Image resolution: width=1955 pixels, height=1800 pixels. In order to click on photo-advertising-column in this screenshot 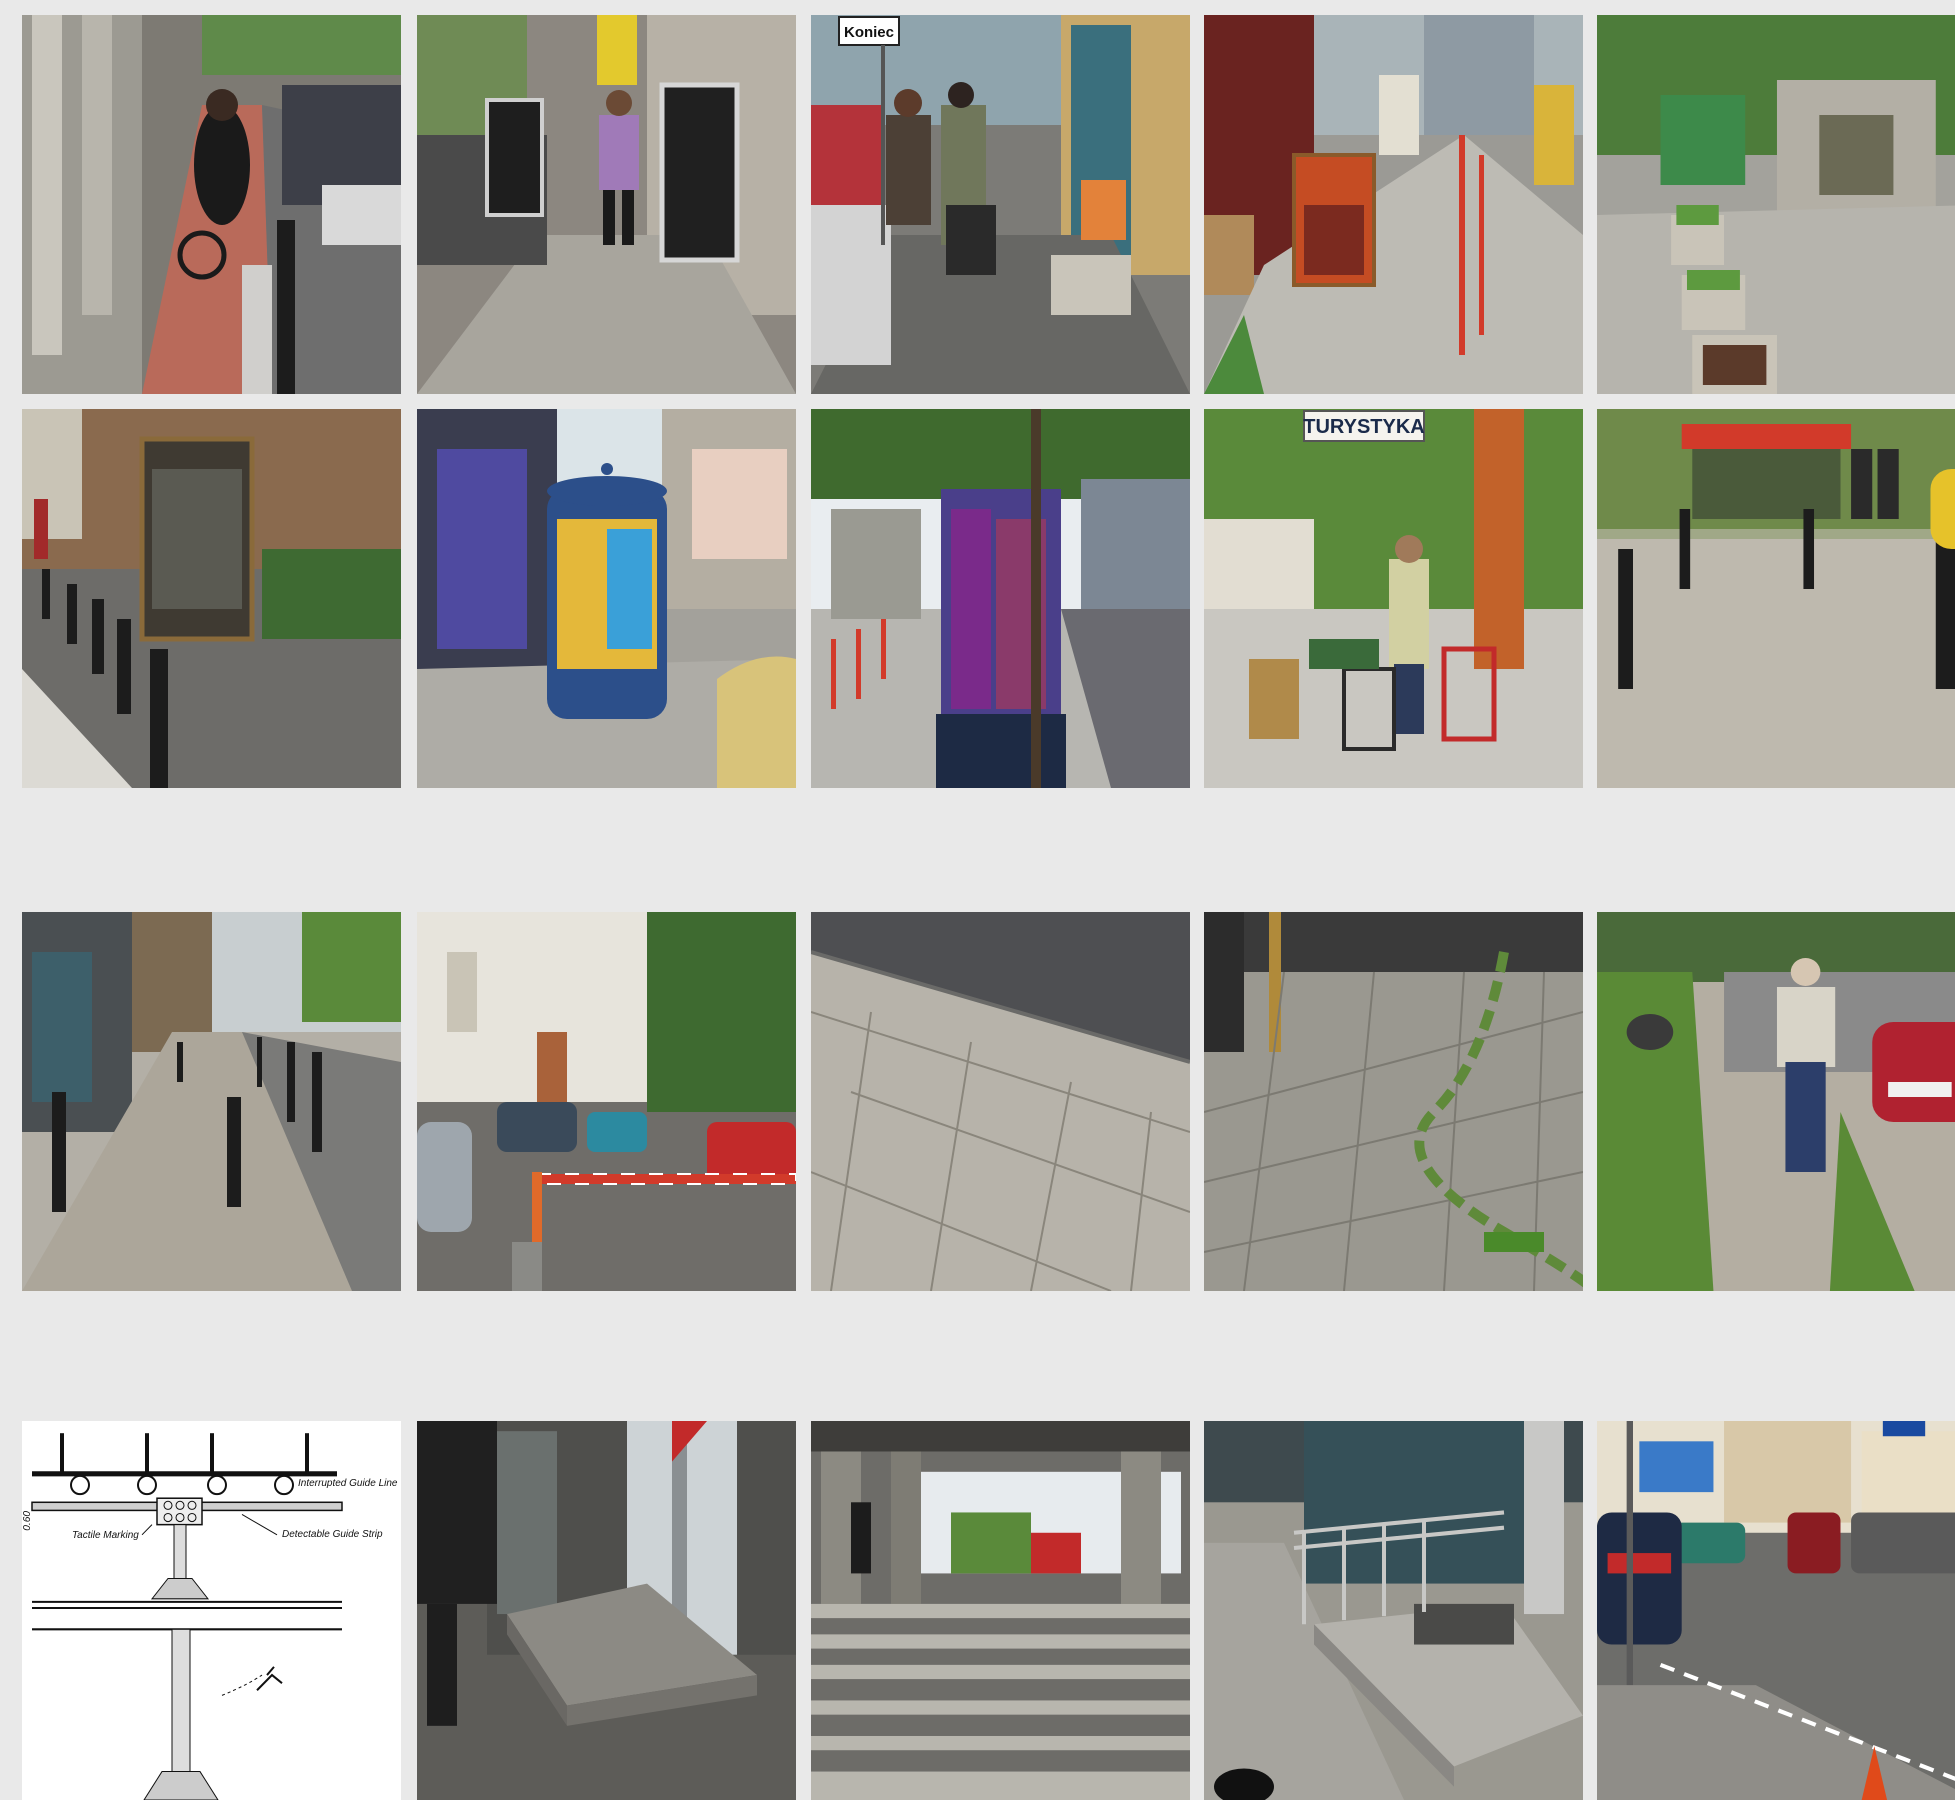, I will do `click(606, 598)`.